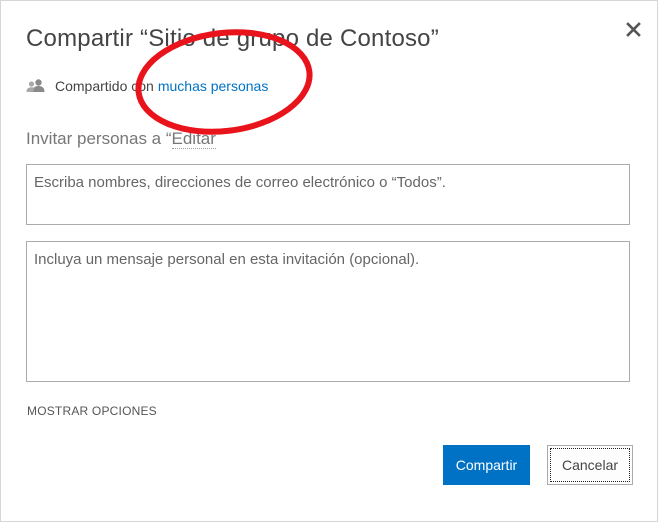 This screenshot has width=658, height=522. I want to click on people-icon, so click(36, 86).